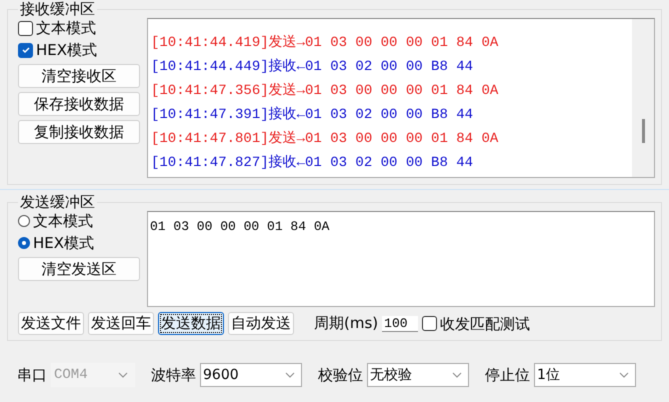  What do you see at coordinates (79, 132) in the screenshot?
I see `action-button: 复制接收数据` at bounding box center [79, 132].